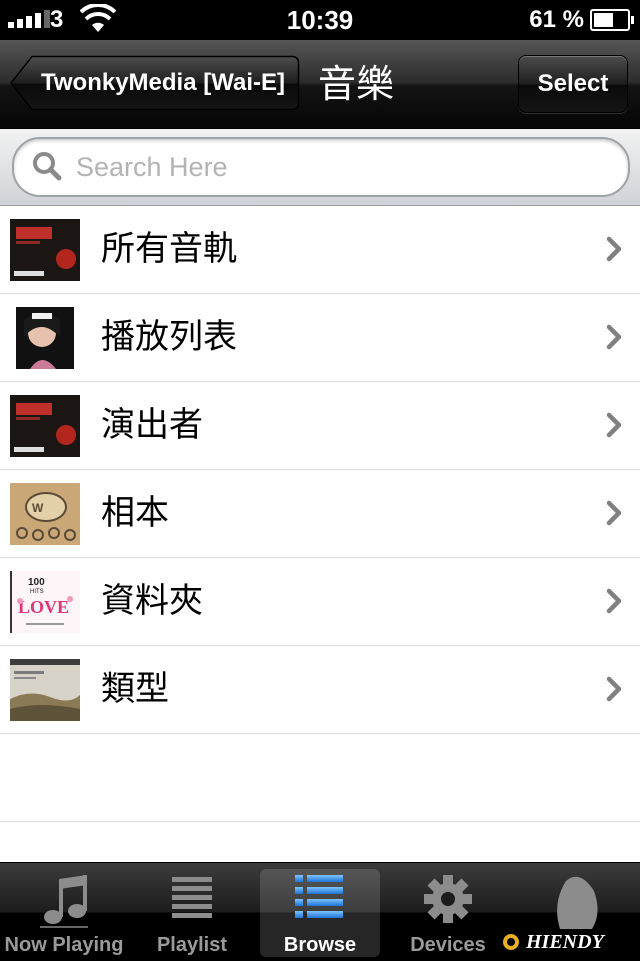 The image size is (640, 961). I want to click on tab-browse: Browse, so click(320, 912).